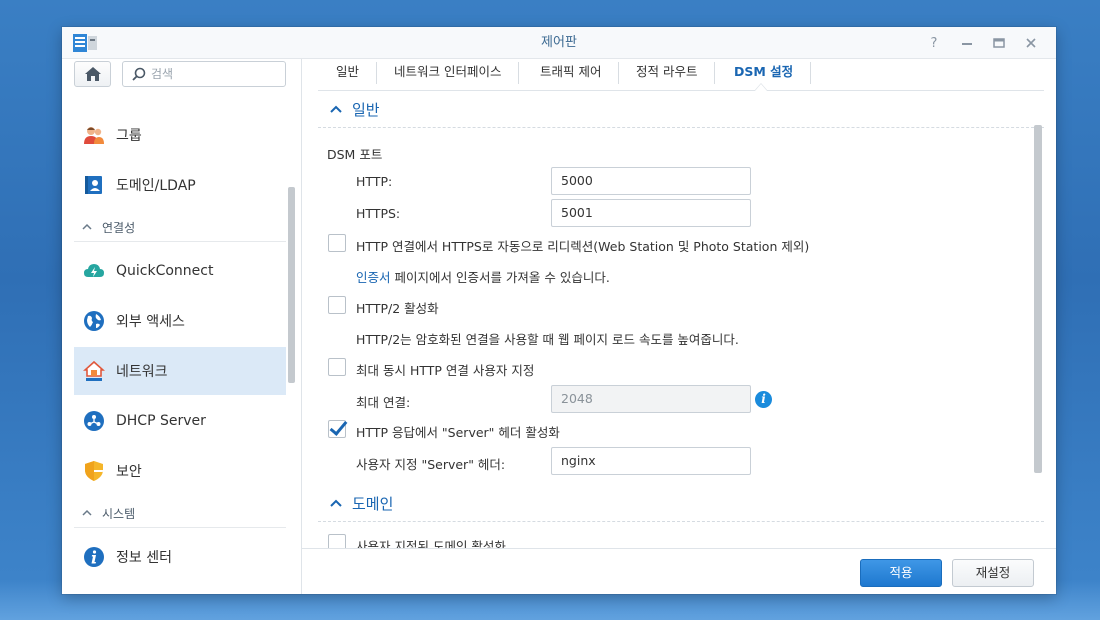  Describe the element at coordinates (94, 557) in the screenshot. I see `info-center-icon` at that location.